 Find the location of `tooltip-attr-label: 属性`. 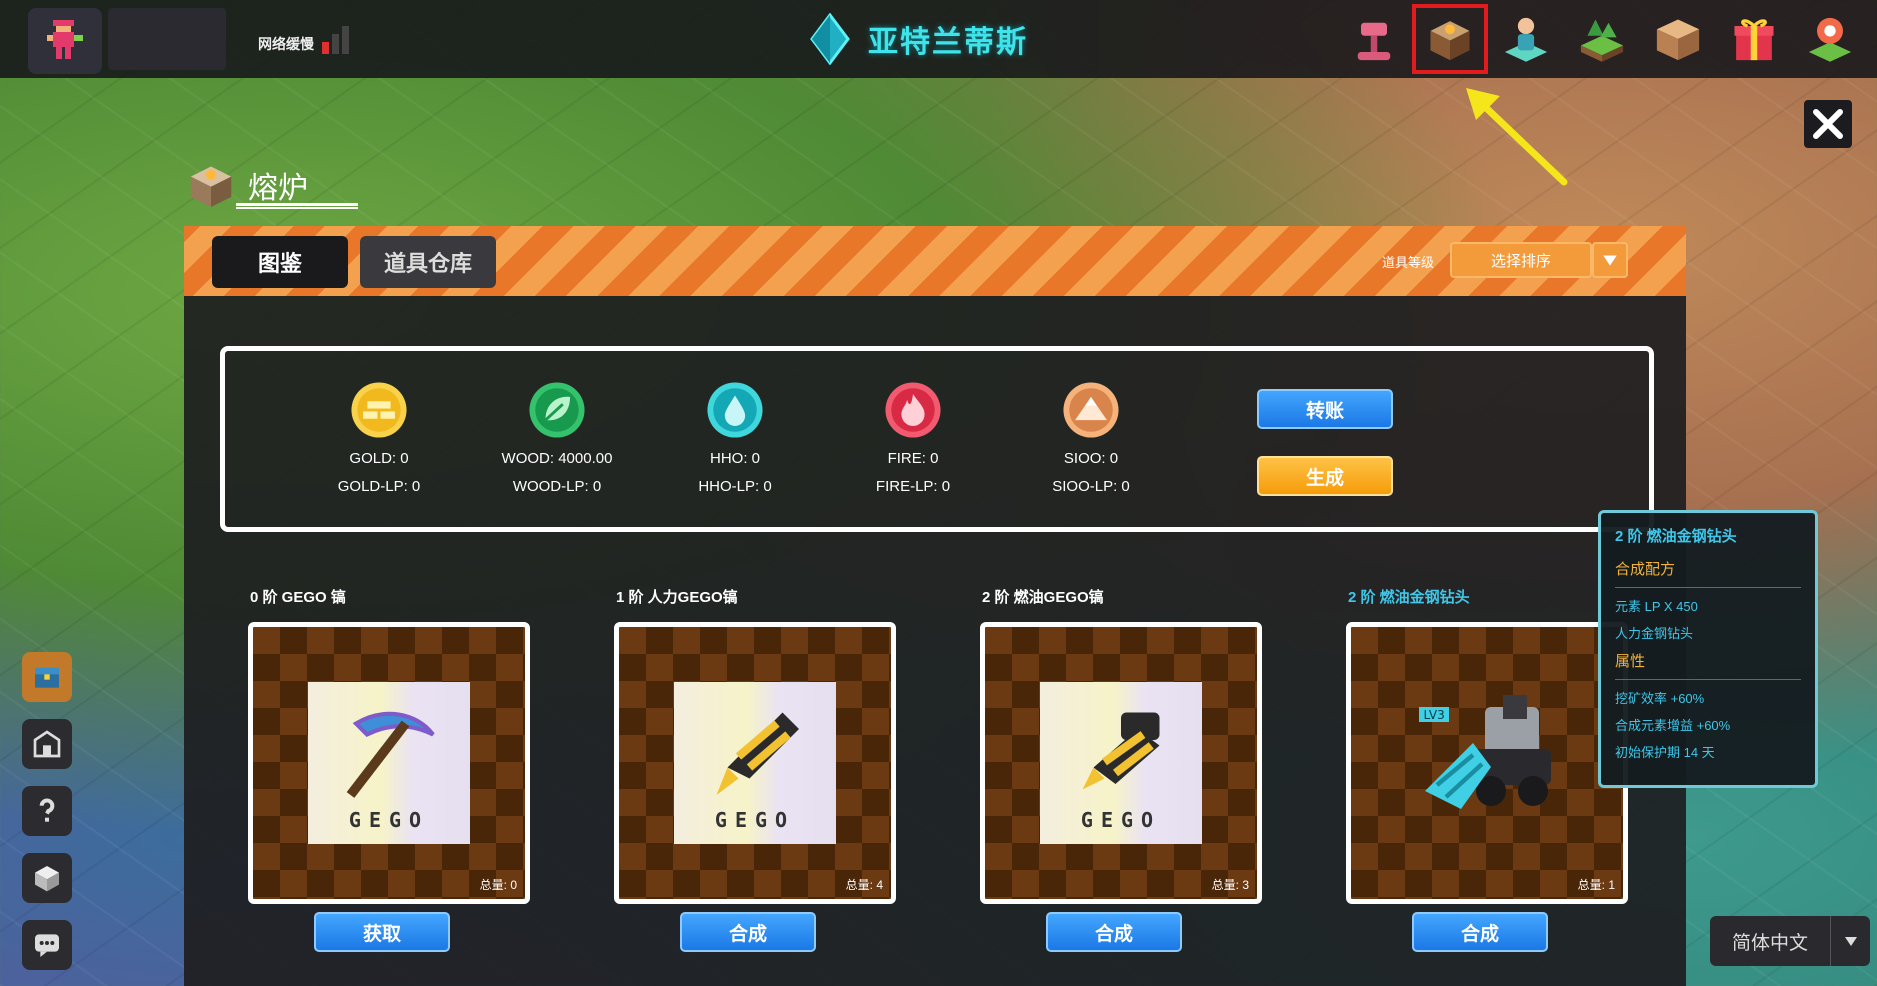

tooltip-attr-label: 属性 is located at coordinates (1630, 661).